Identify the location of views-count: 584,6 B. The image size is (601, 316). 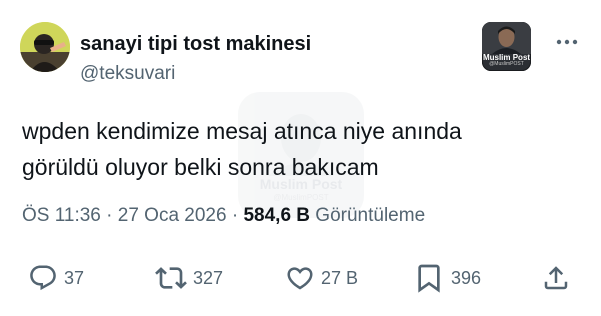
(277, 215).